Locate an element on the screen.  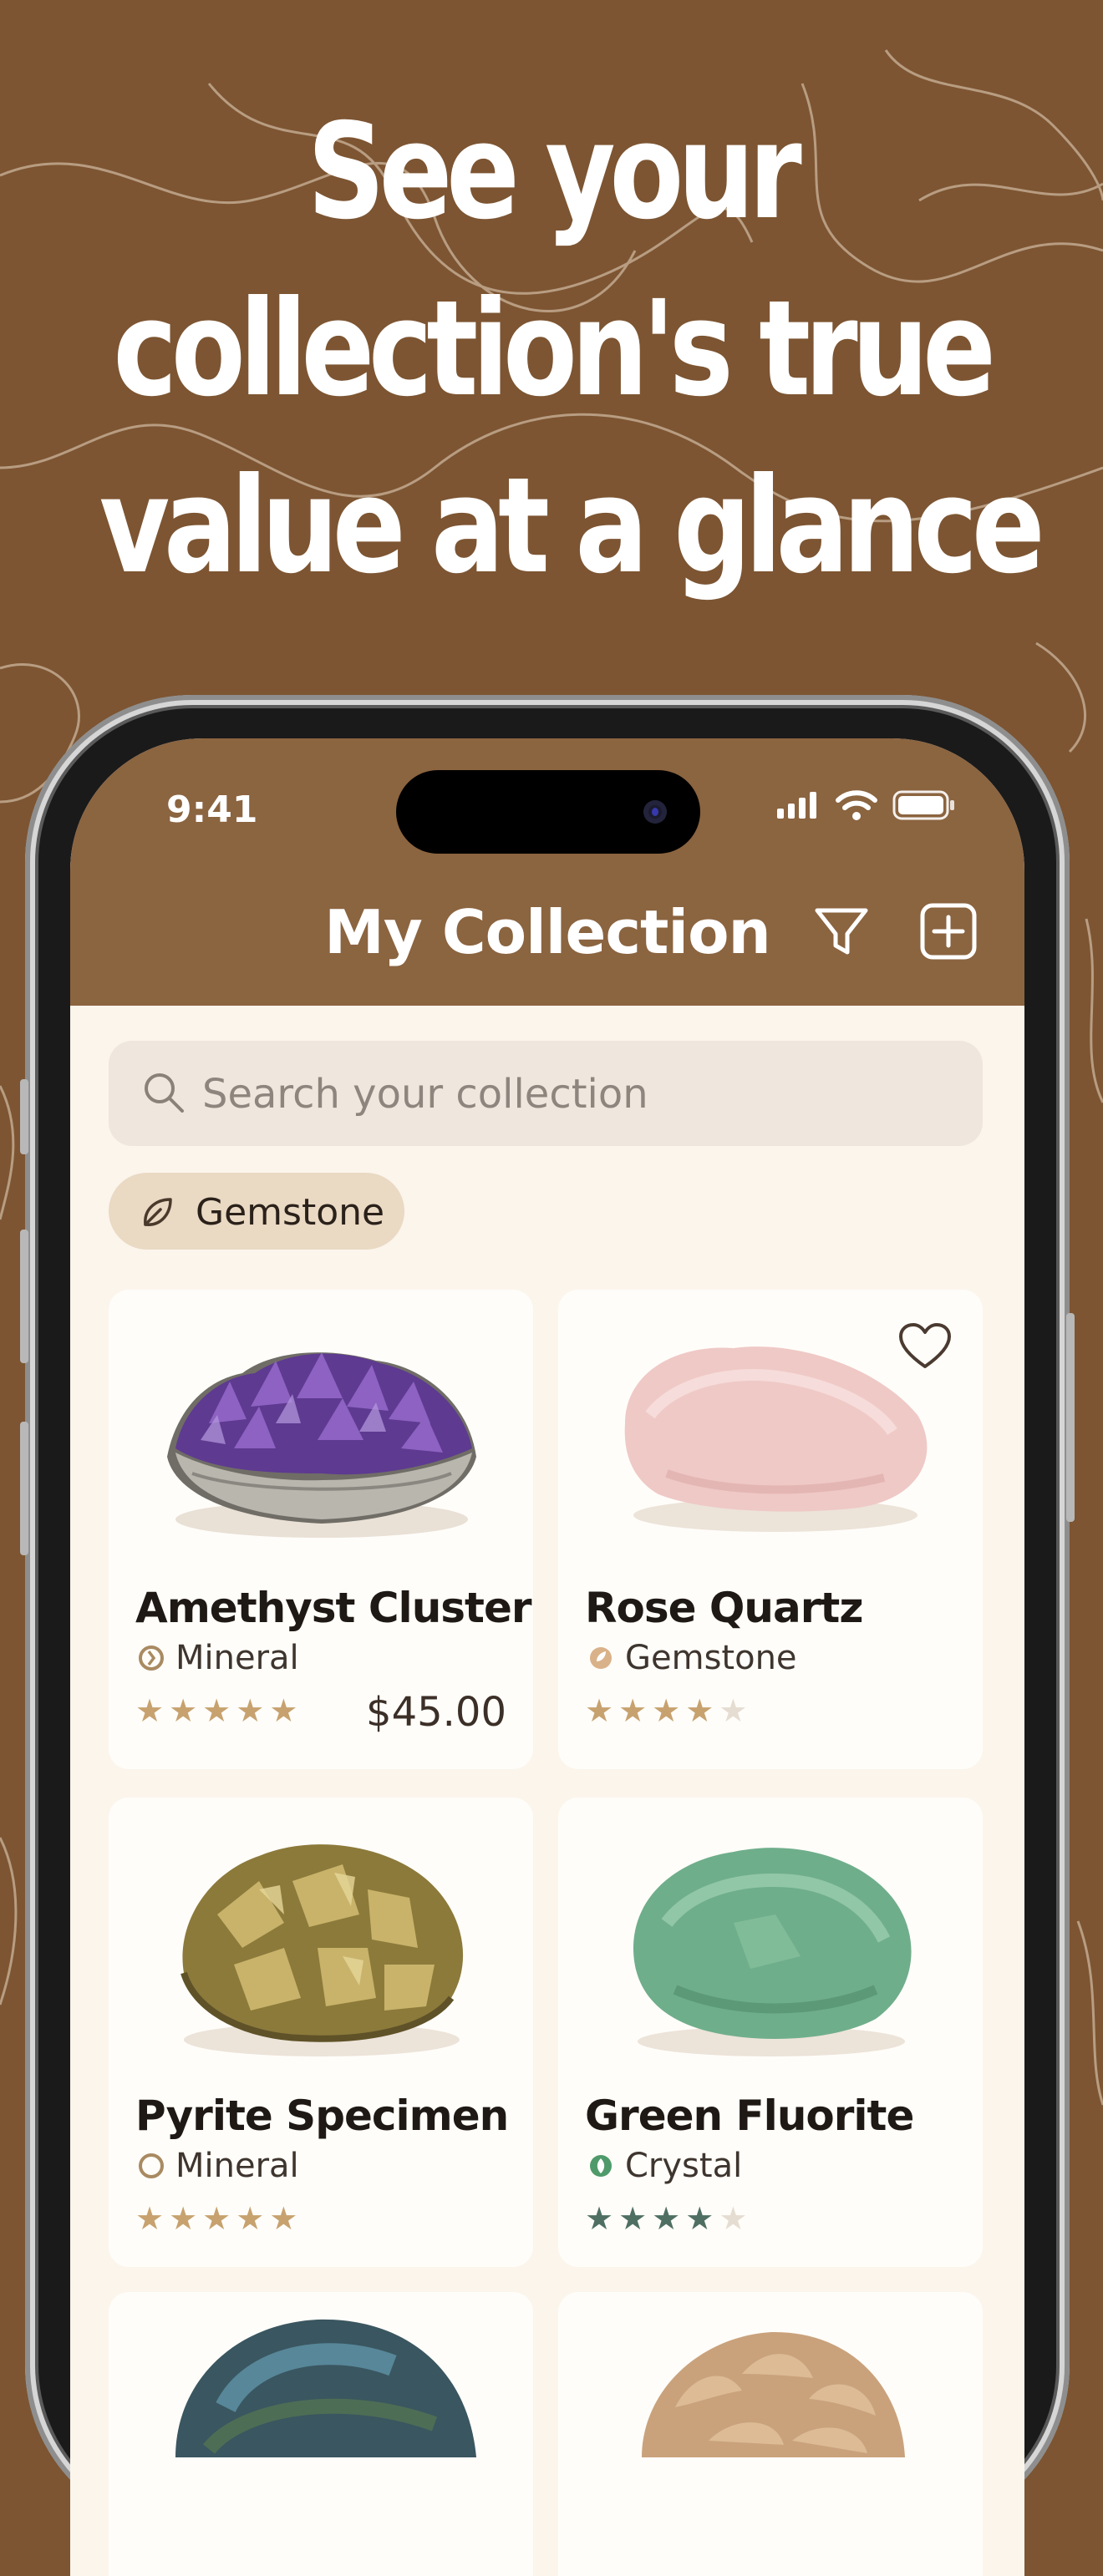
favorite-heart-icon is located at coordinates (925, 1346).